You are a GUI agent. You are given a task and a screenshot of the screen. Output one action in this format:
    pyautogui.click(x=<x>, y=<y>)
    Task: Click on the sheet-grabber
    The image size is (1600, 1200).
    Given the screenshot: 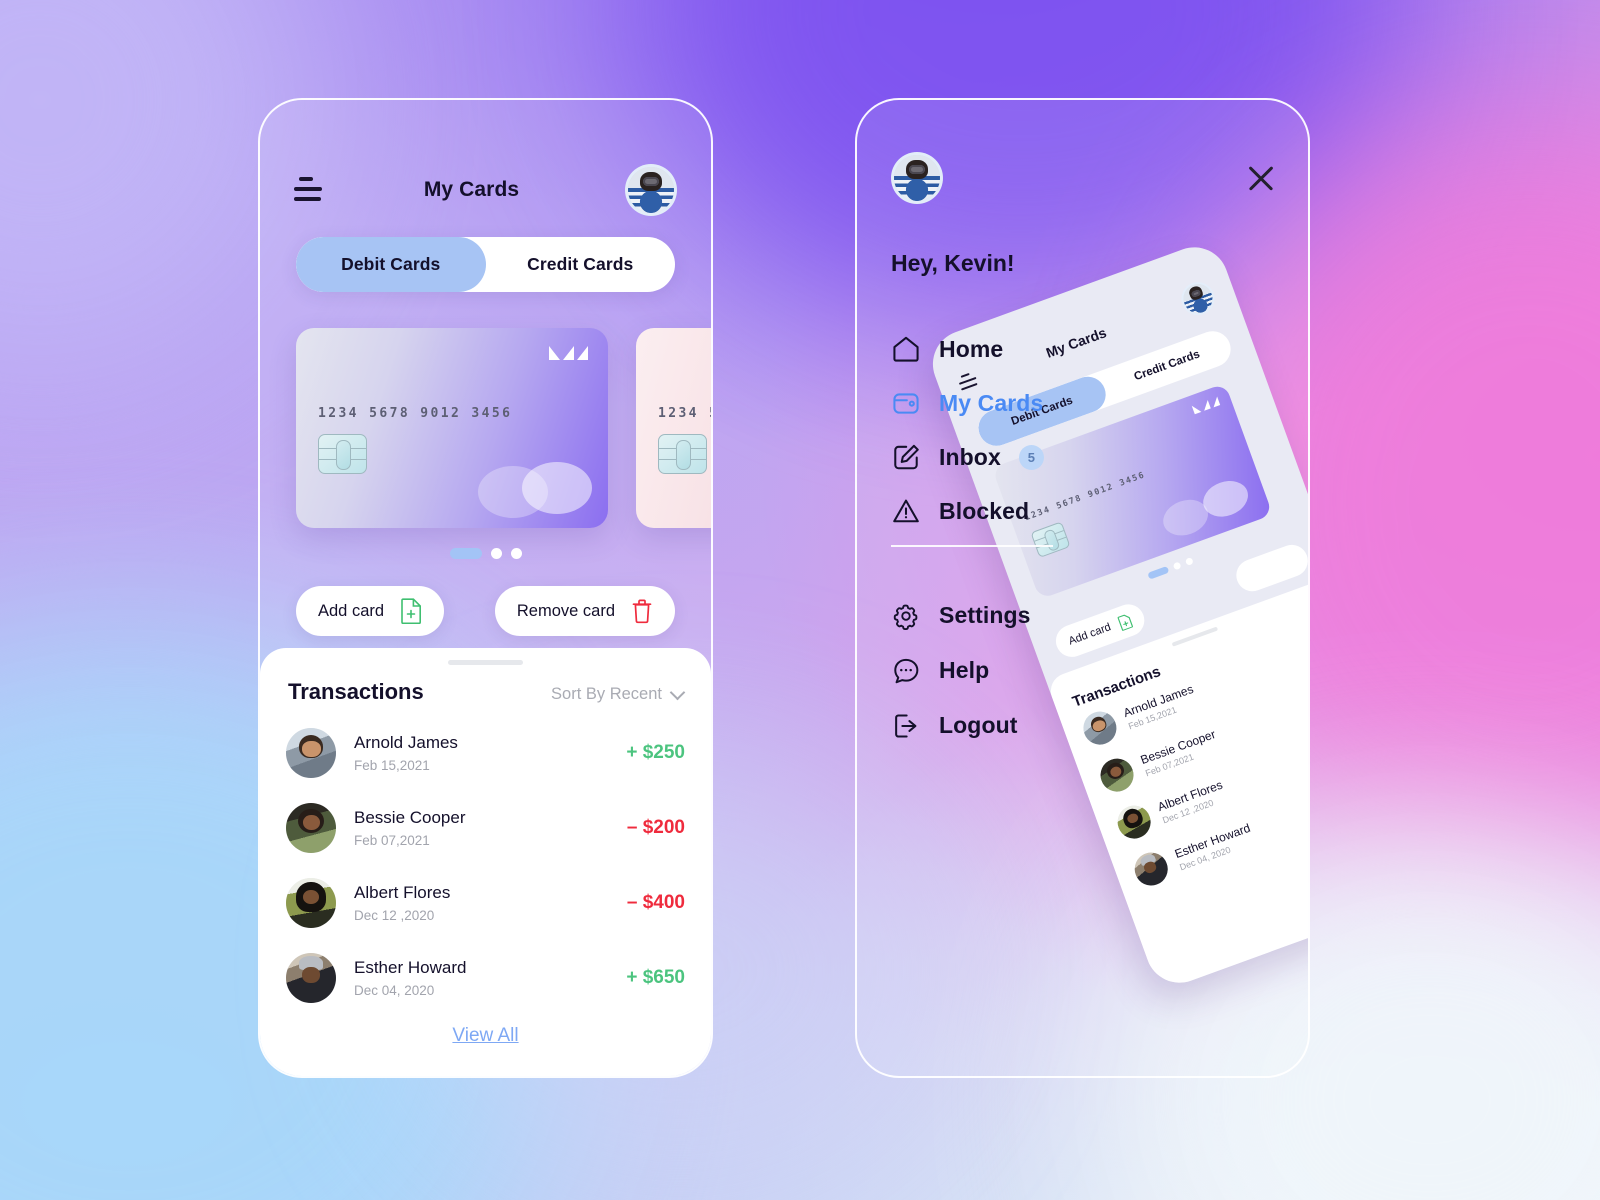 What is the action you would take?
    pyautogui.click(x=485, y=662)
    